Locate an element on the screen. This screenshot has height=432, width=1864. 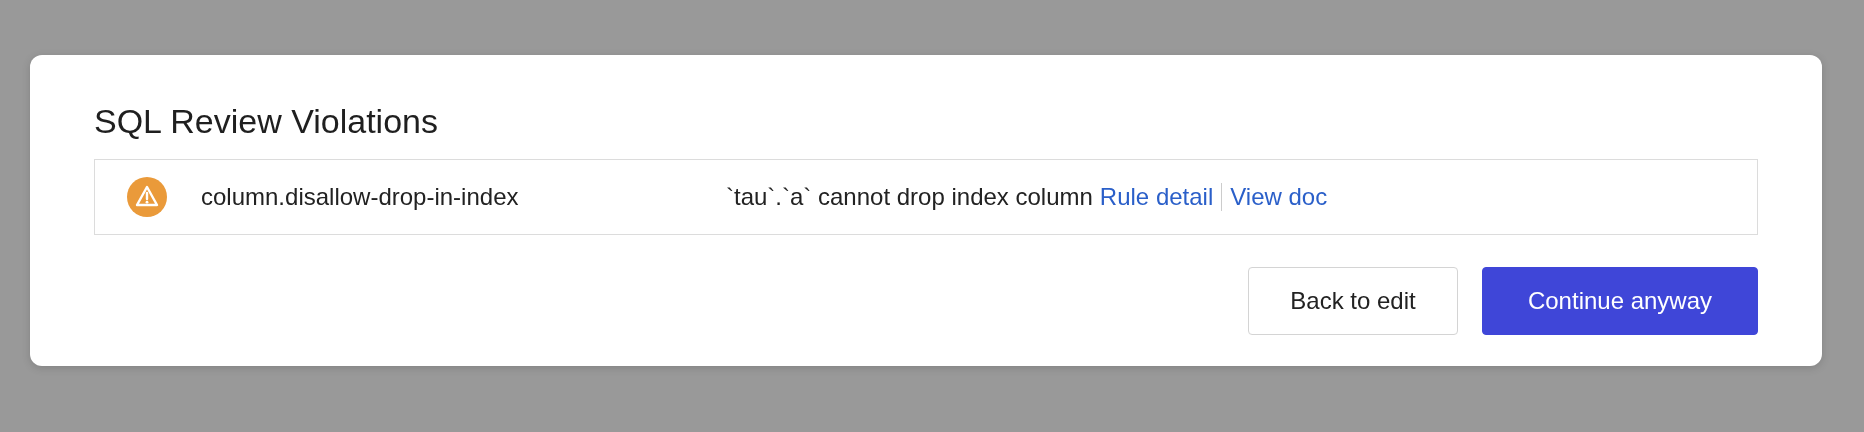
dialog-title: SQL Review Violations is located at coordinates (266, 121).